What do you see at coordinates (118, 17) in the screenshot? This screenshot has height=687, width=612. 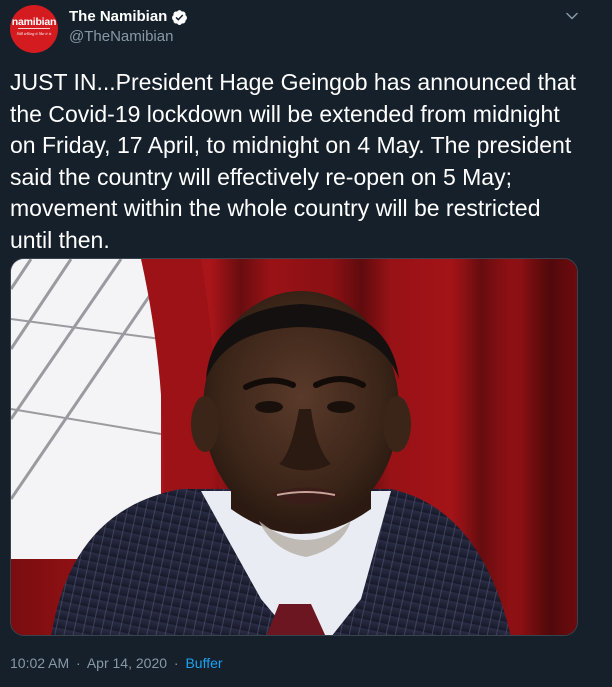 I see `display-name: The Namibian` at bounding box center [118, 17].